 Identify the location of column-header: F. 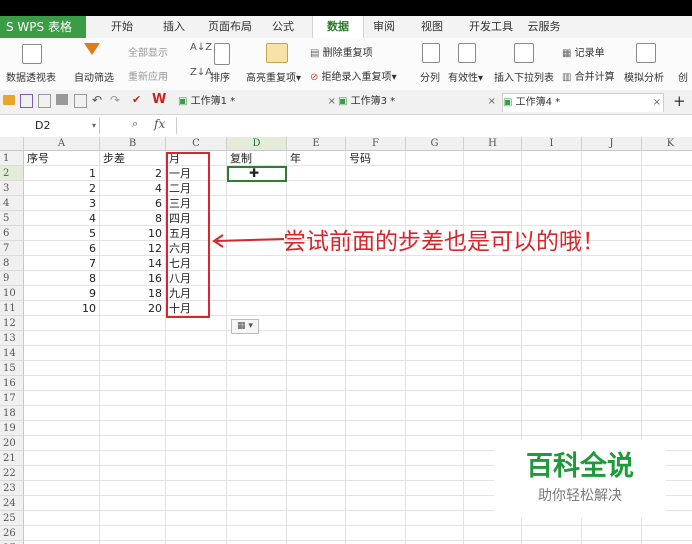
(376, 144).